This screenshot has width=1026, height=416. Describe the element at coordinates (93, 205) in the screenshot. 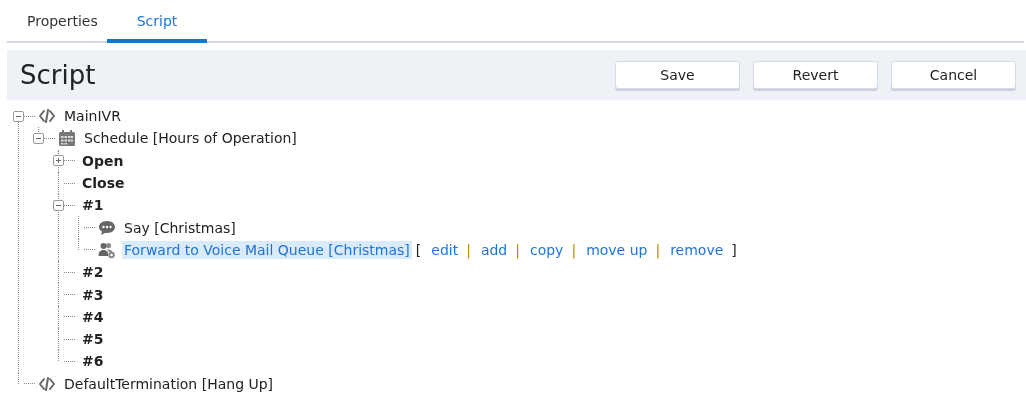

I see `tree-item: #1` at that location.